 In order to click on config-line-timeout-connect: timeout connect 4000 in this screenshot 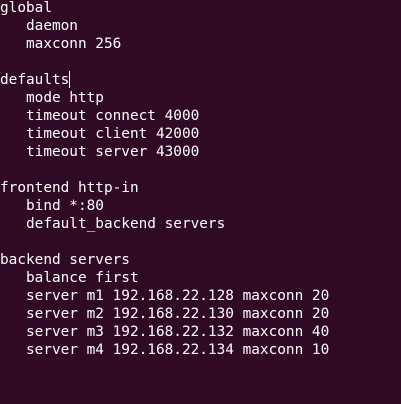, I will do `click(100, 116)`.